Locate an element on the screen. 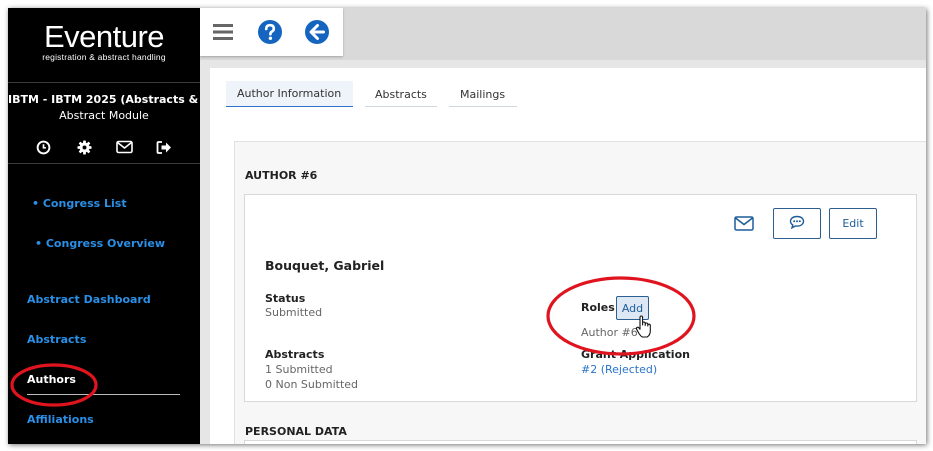 This screenshot has width=933, height=451. sidebar-icon-bar is located at coordinates (104, 148).